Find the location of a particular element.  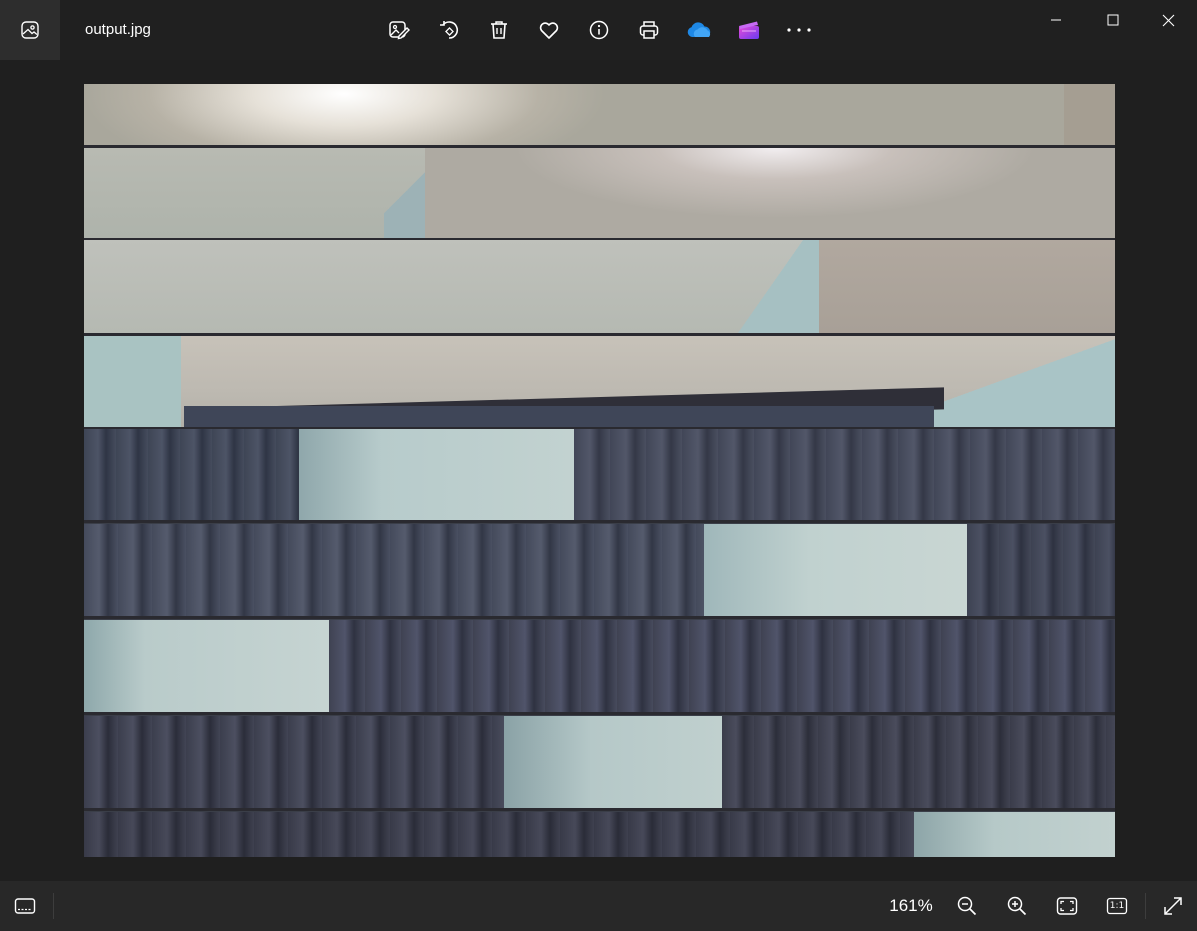

rotate-button is located at coordinates (449, 30).